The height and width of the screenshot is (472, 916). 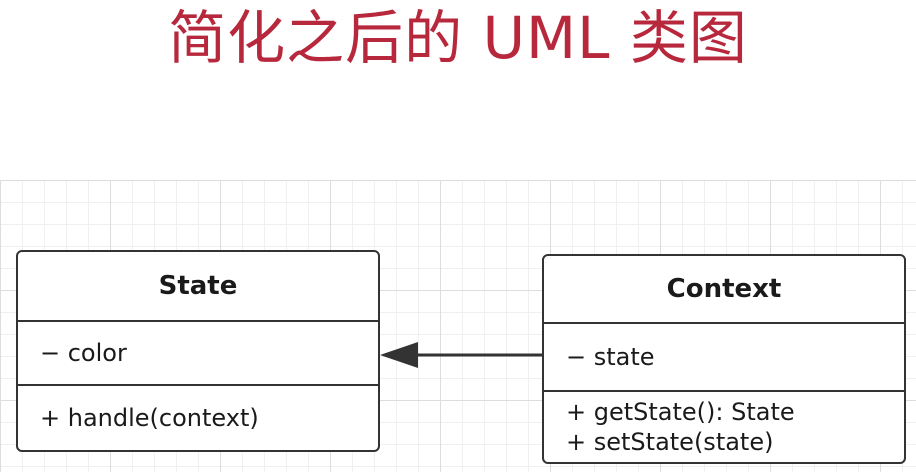 I want to click on attribute-state: − state, so click(x=610, y=357).